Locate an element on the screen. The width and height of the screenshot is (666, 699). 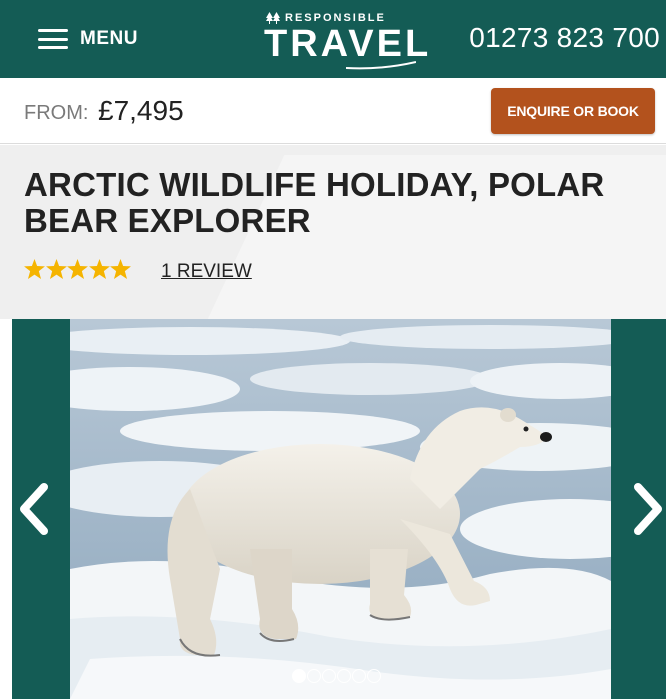
site-header: MENU RESPONSIBLE TRAVEL 01273 823 700 is located at coordinates (333, 39).